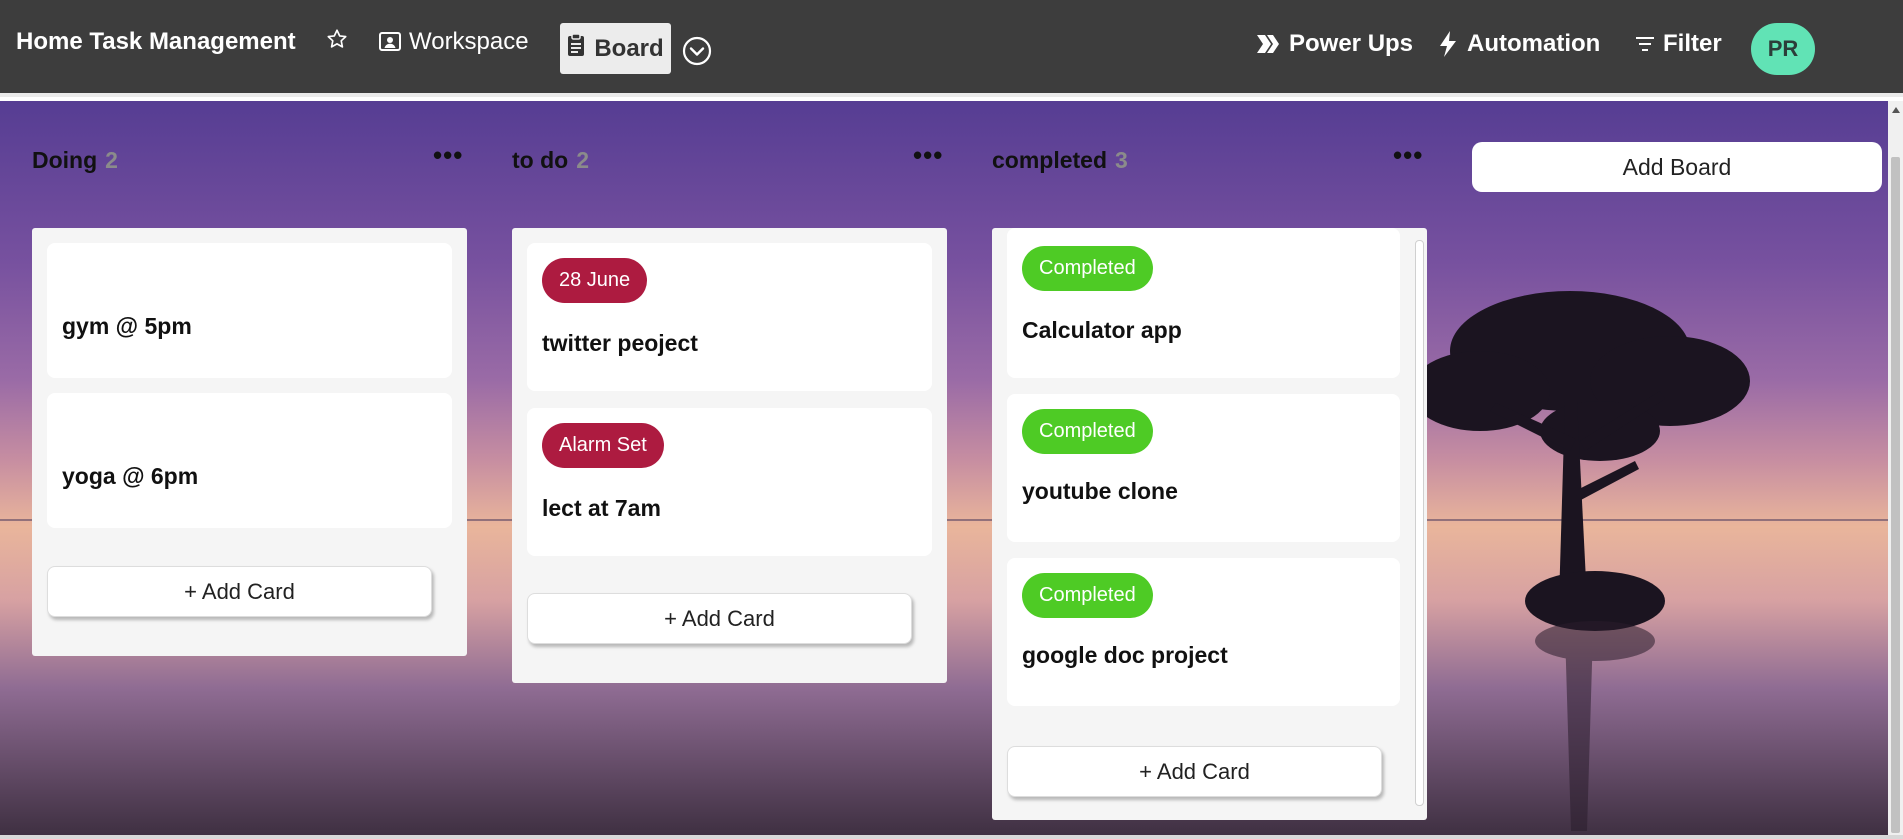 Image resolution: width=1903 pixels, height=839 pixels. Describe the element at coordinates (729, 317) in the screenshot. I see `task-card: 28 June twitter peoject` at that location.